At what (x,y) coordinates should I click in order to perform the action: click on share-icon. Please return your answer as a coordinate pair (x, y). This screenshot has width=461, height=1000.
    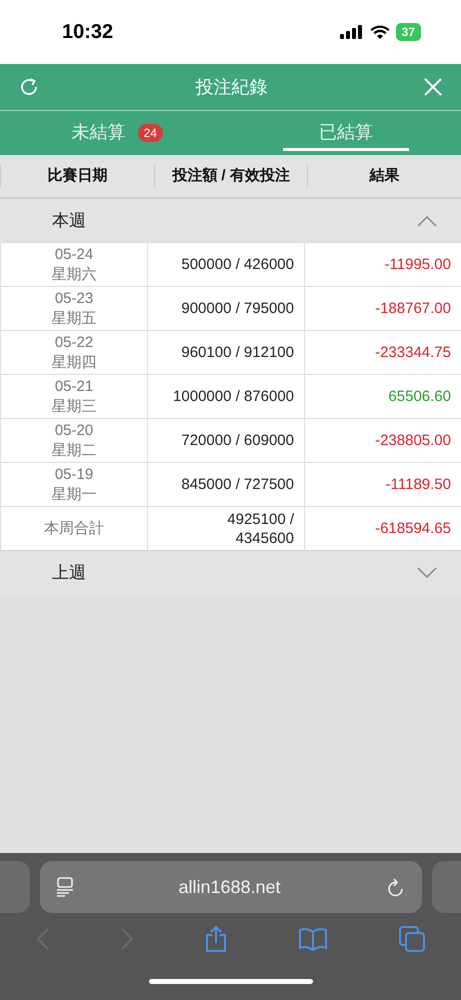
    Looking at the image, I should click on (216, 939).